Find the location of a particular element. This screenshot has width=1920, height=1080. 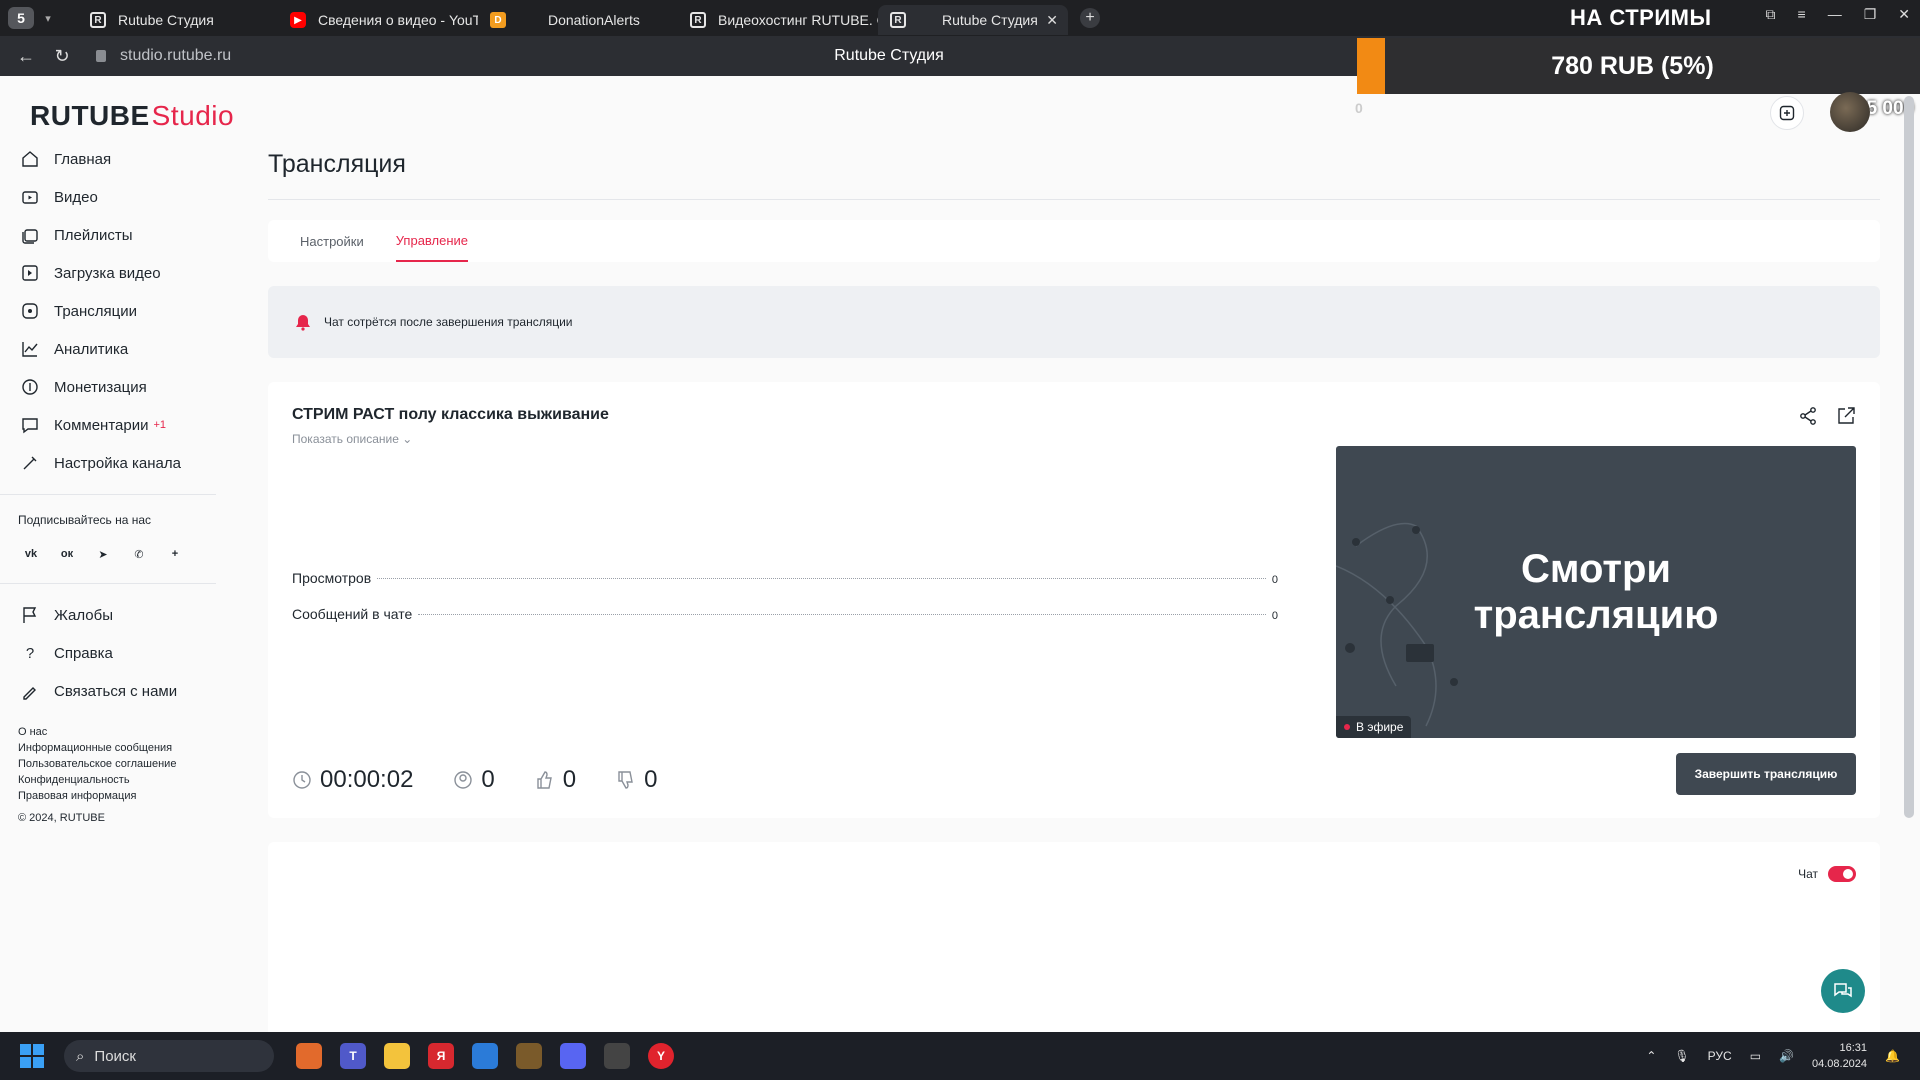

new-tab-button: + is located at coordinates (1090, 18).